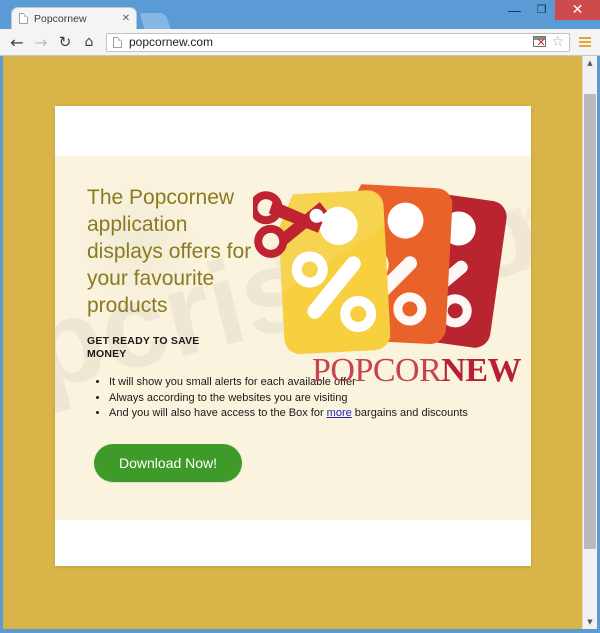 Image resolution: width=600 pixels, height=633 pixels. Describe the element at coordinates (168, 462) in the screenshot. I see `download-now-button: Download Now!` at that location.